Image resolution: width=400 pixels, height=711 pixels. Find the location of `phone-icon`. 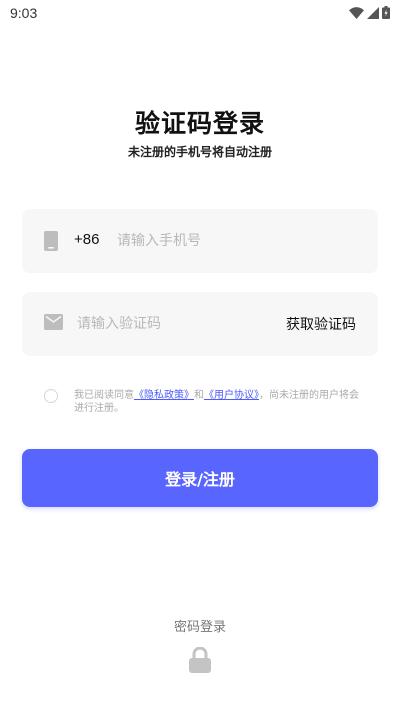

phone-icon is located at coordinates (51, 243).